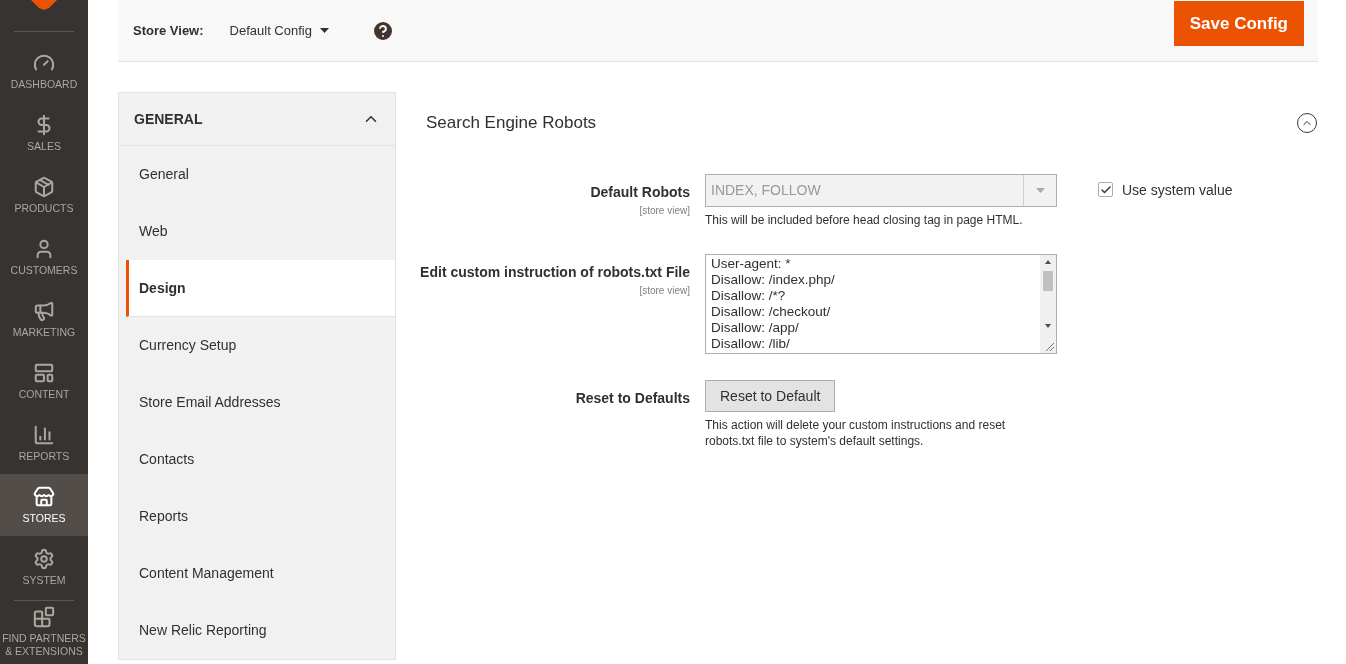  What do you see at coordinates (44, 580) in the screenshot?
I see `nav-label: SYSTEM` at bounding box center [44, 580].